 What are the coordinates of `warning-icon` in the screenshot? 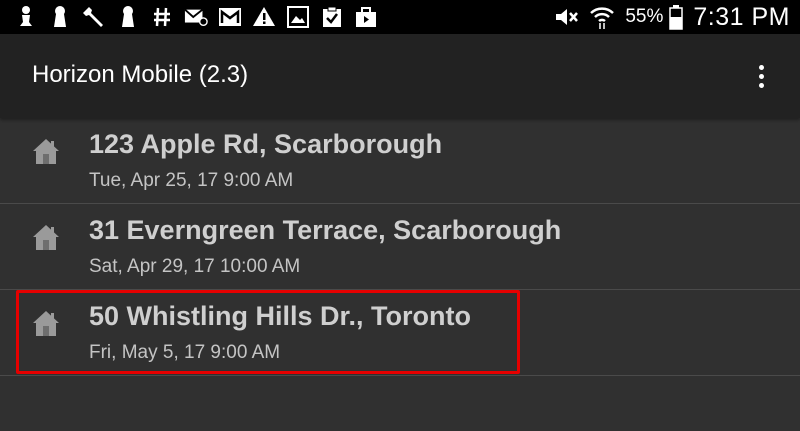 It's located at (264, 17).